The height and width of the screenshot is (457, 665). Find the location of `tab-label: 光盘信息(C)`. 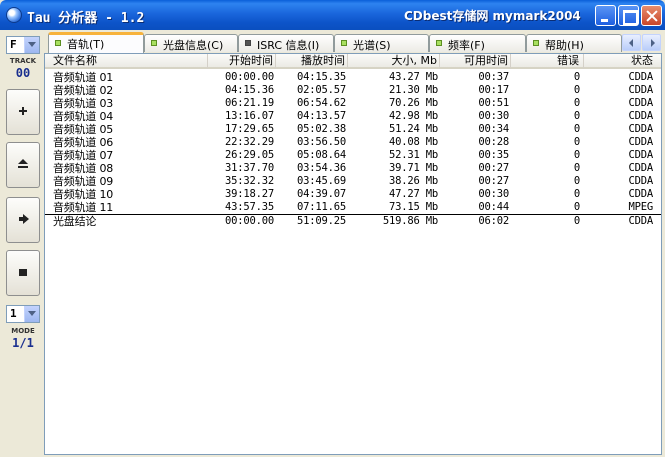

tab-label: 光盘信息(C) is located at coordinates (193, 45).